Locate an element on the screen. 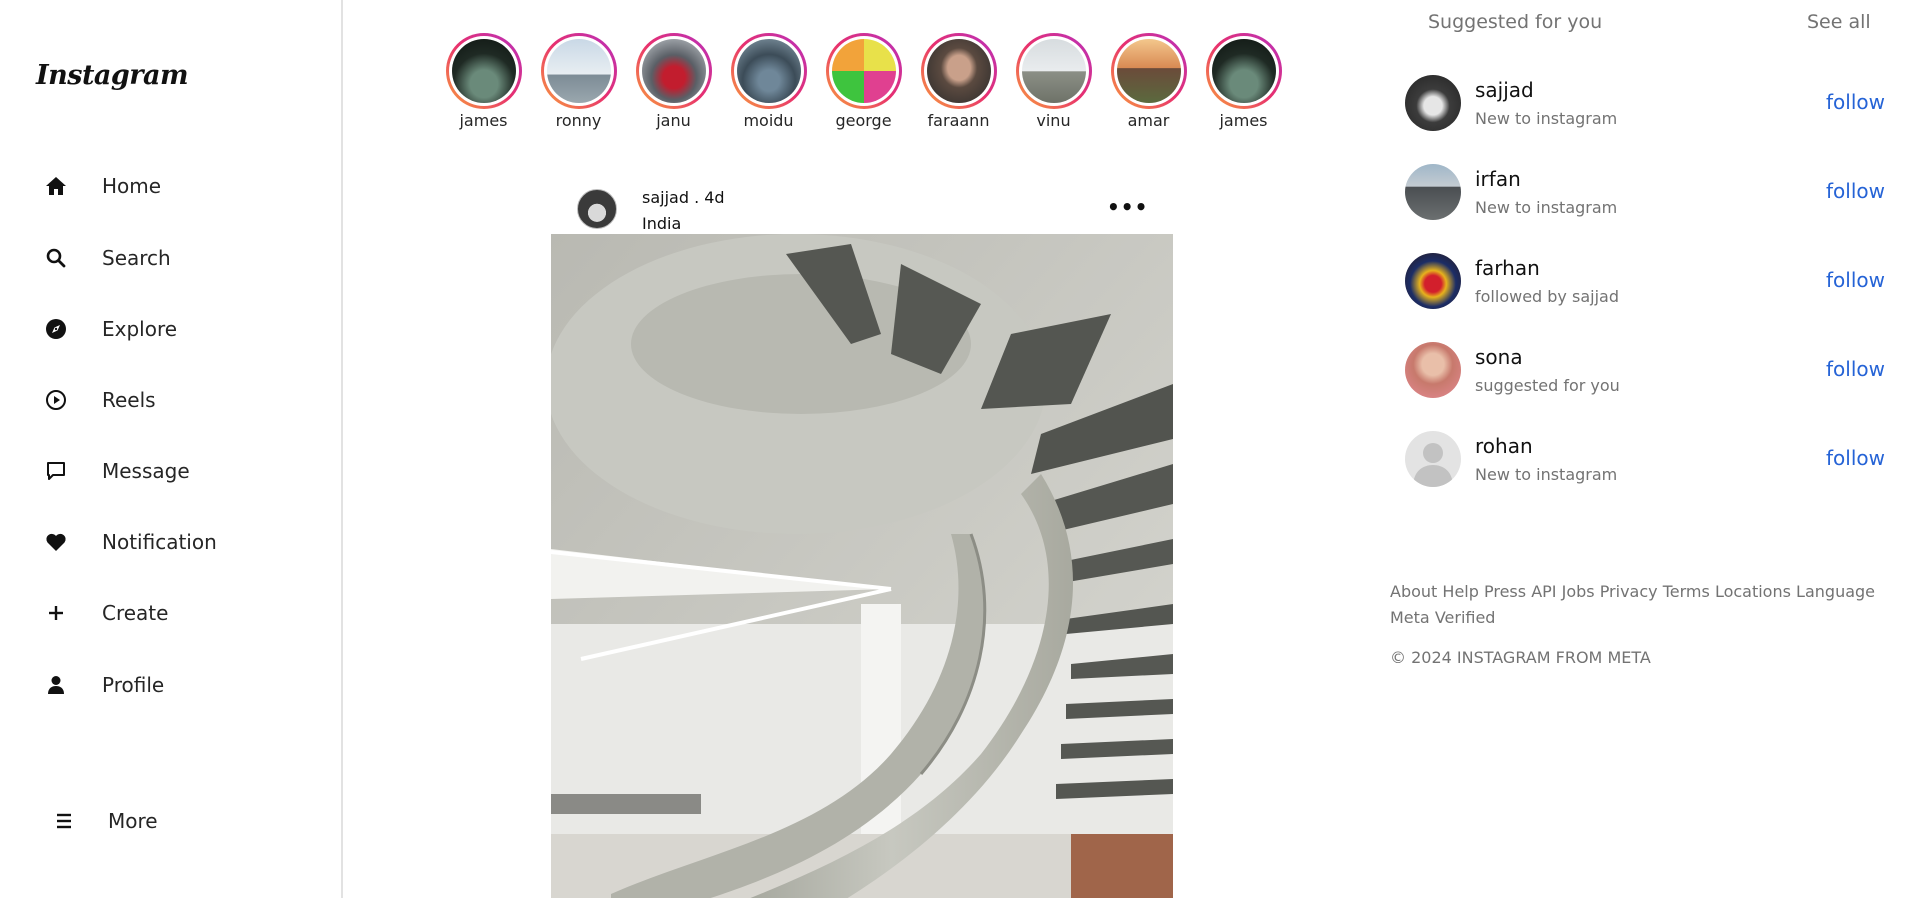  post-username: sajjad . 4d is located at coordinates (683, 197).